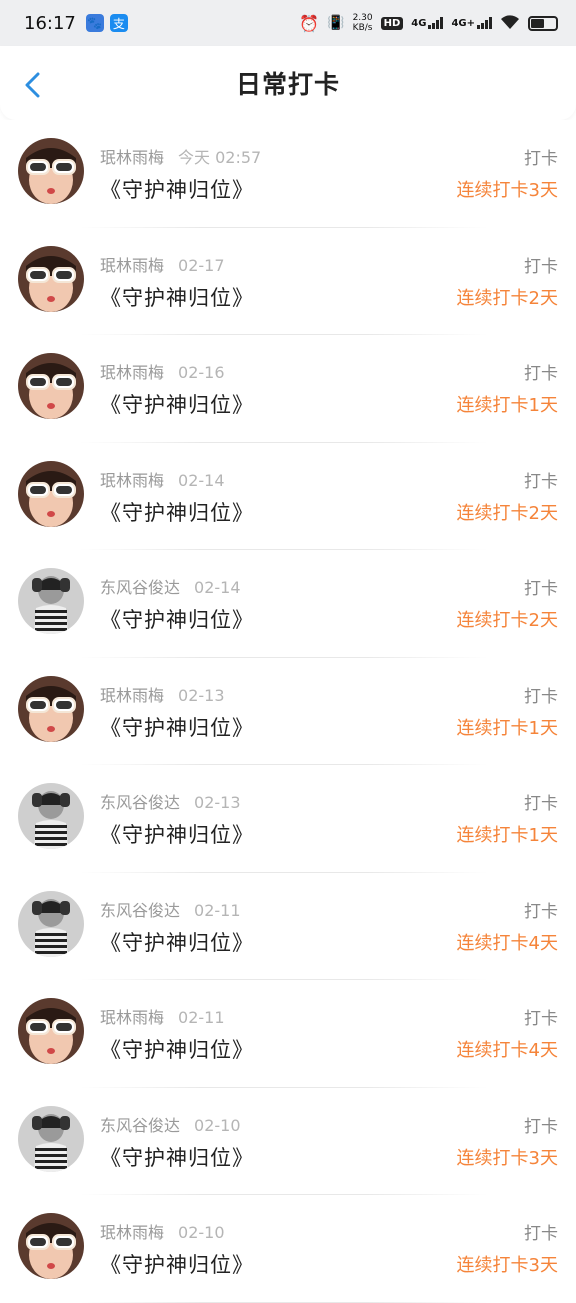 The width and height of the screenshot is (576, 1303). I want to click on item-meta: 珉林雨梅 02-16, so click(162, 371).